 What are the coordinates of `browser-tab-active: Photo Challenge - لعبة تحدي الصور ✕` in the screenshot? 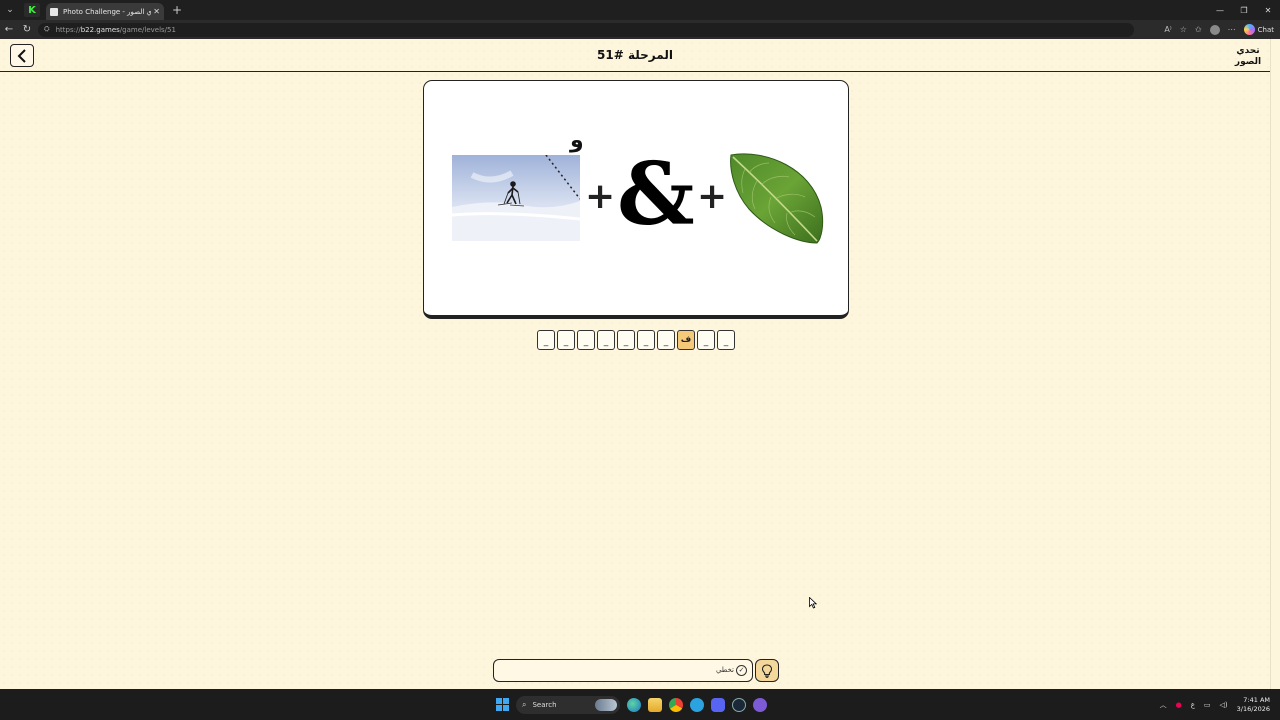 It's located at (105, 11).